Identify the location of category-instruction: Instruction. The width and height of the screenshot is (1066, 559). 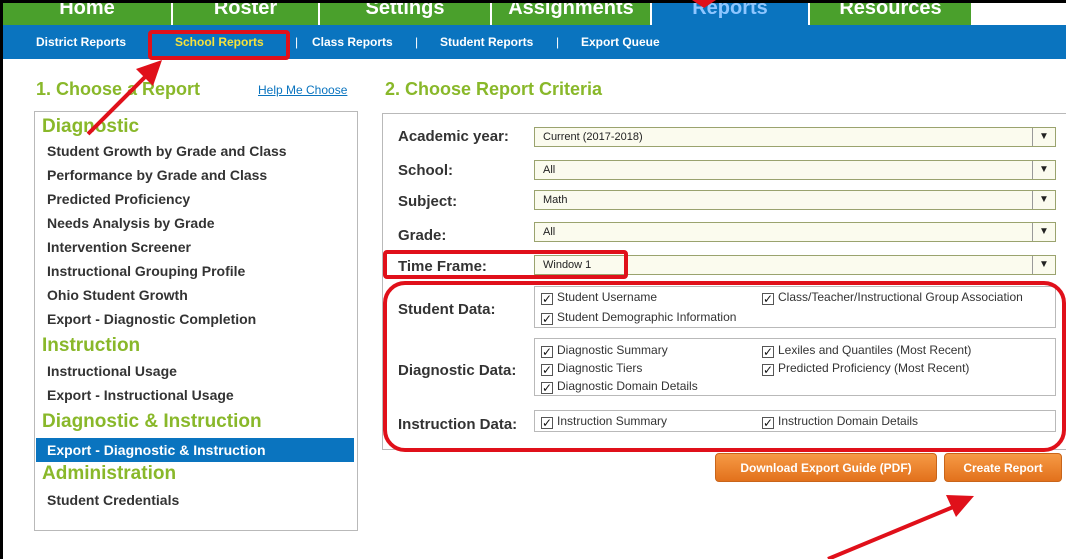
(91, 345).